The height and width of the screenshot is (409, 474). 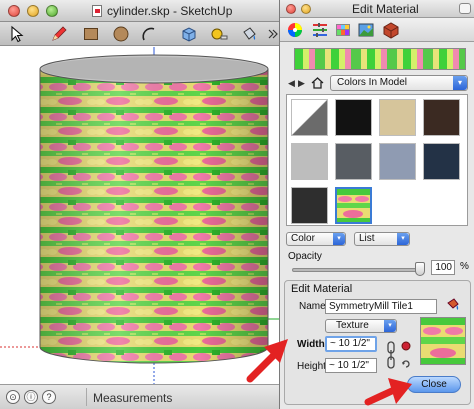 I want to click on texture-thumbnail, so click(x=353, y=205).